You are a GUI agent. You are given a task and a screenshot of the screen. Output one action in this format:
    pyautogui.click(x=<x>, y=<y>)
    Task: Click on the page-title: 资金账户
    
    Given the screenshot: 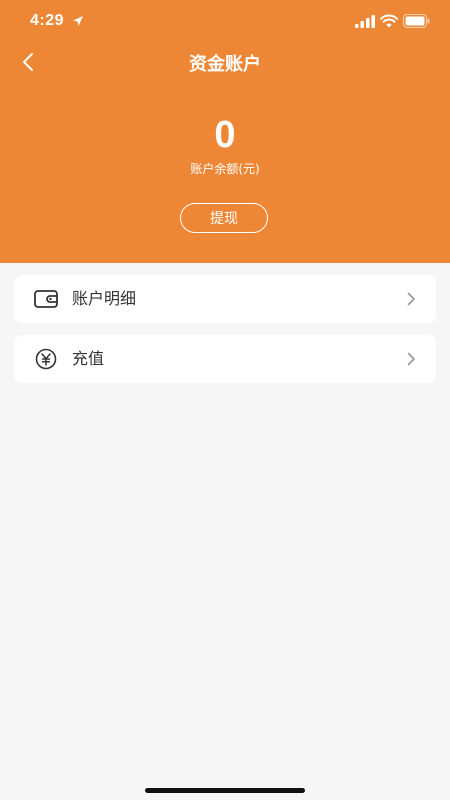 What is the action you would take?
    pyautogui.click(x=225, y=64)
    